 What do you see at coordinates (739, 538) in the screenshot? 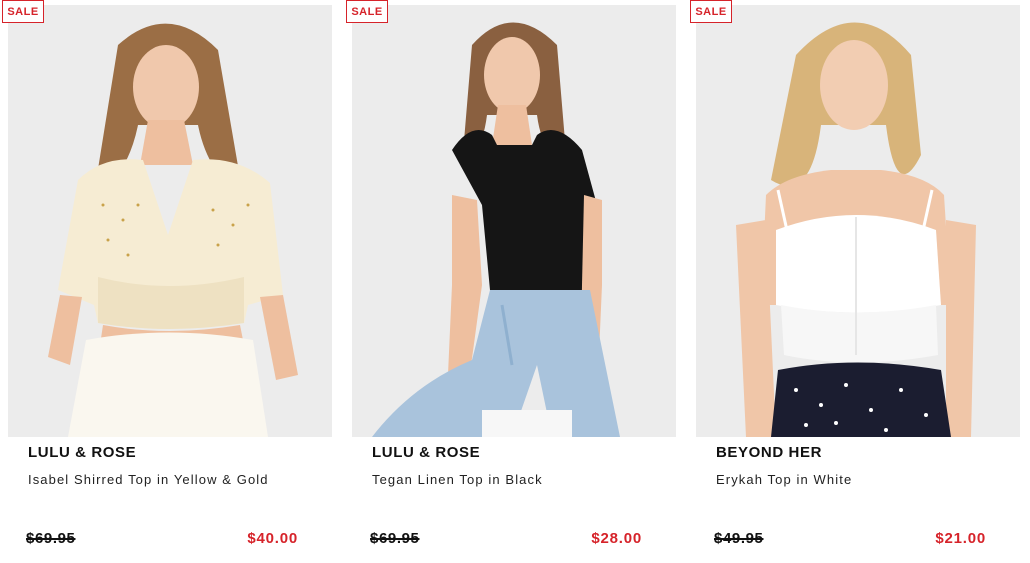
I see `original-price: $49.95` at bounding box center [739, 538].